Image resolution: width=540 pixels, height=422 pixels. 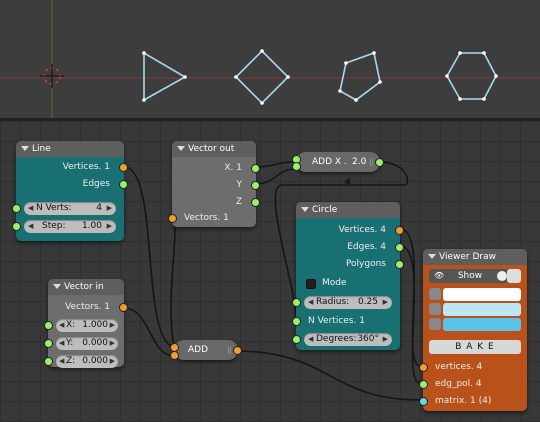 I want to click on square-shape, so click(x=262, y=77).